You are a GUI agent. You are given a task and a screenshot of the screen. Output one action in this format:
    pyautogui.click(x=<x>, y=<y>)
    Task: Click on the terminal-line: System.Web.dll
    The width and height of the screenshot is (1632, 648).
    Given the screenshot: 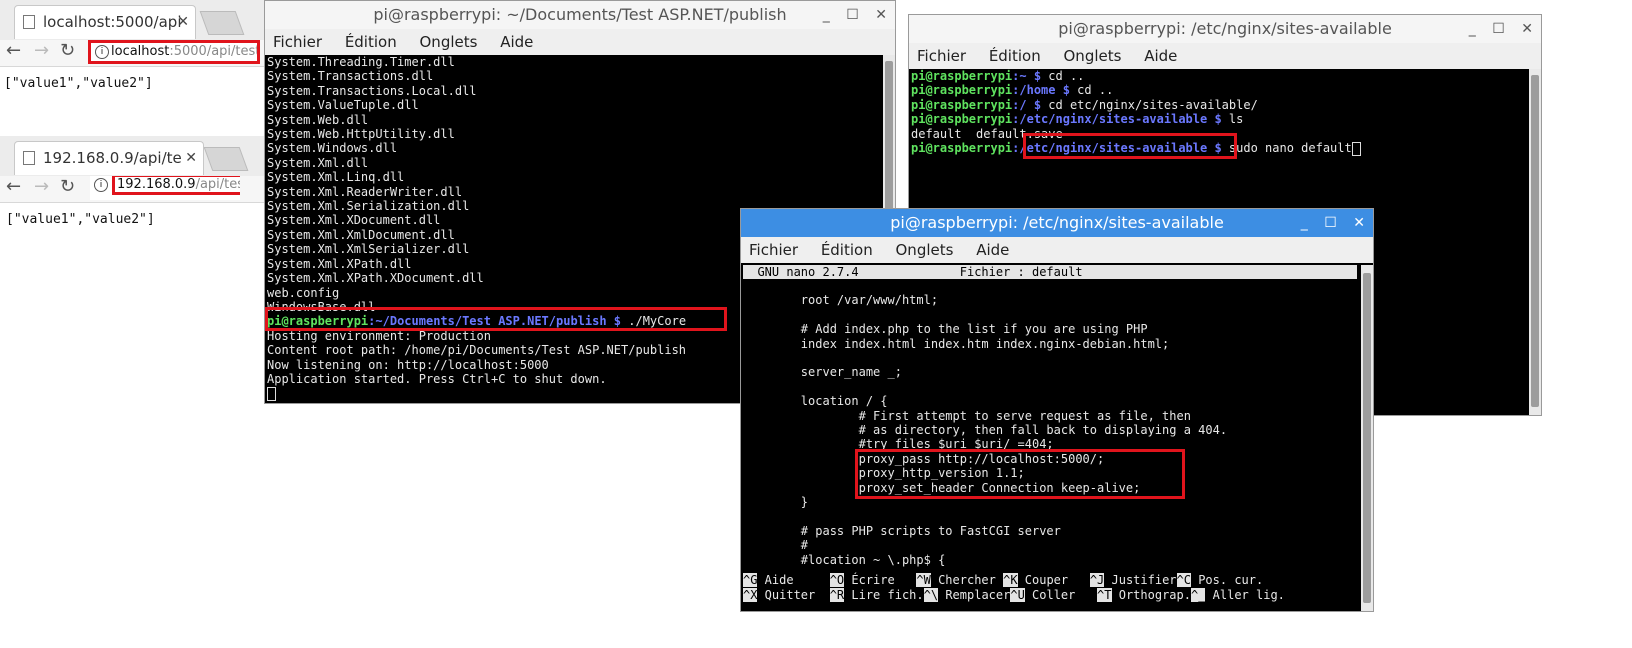 What is the action you would take?
    pyautogui.click(x=318, y=119)
    